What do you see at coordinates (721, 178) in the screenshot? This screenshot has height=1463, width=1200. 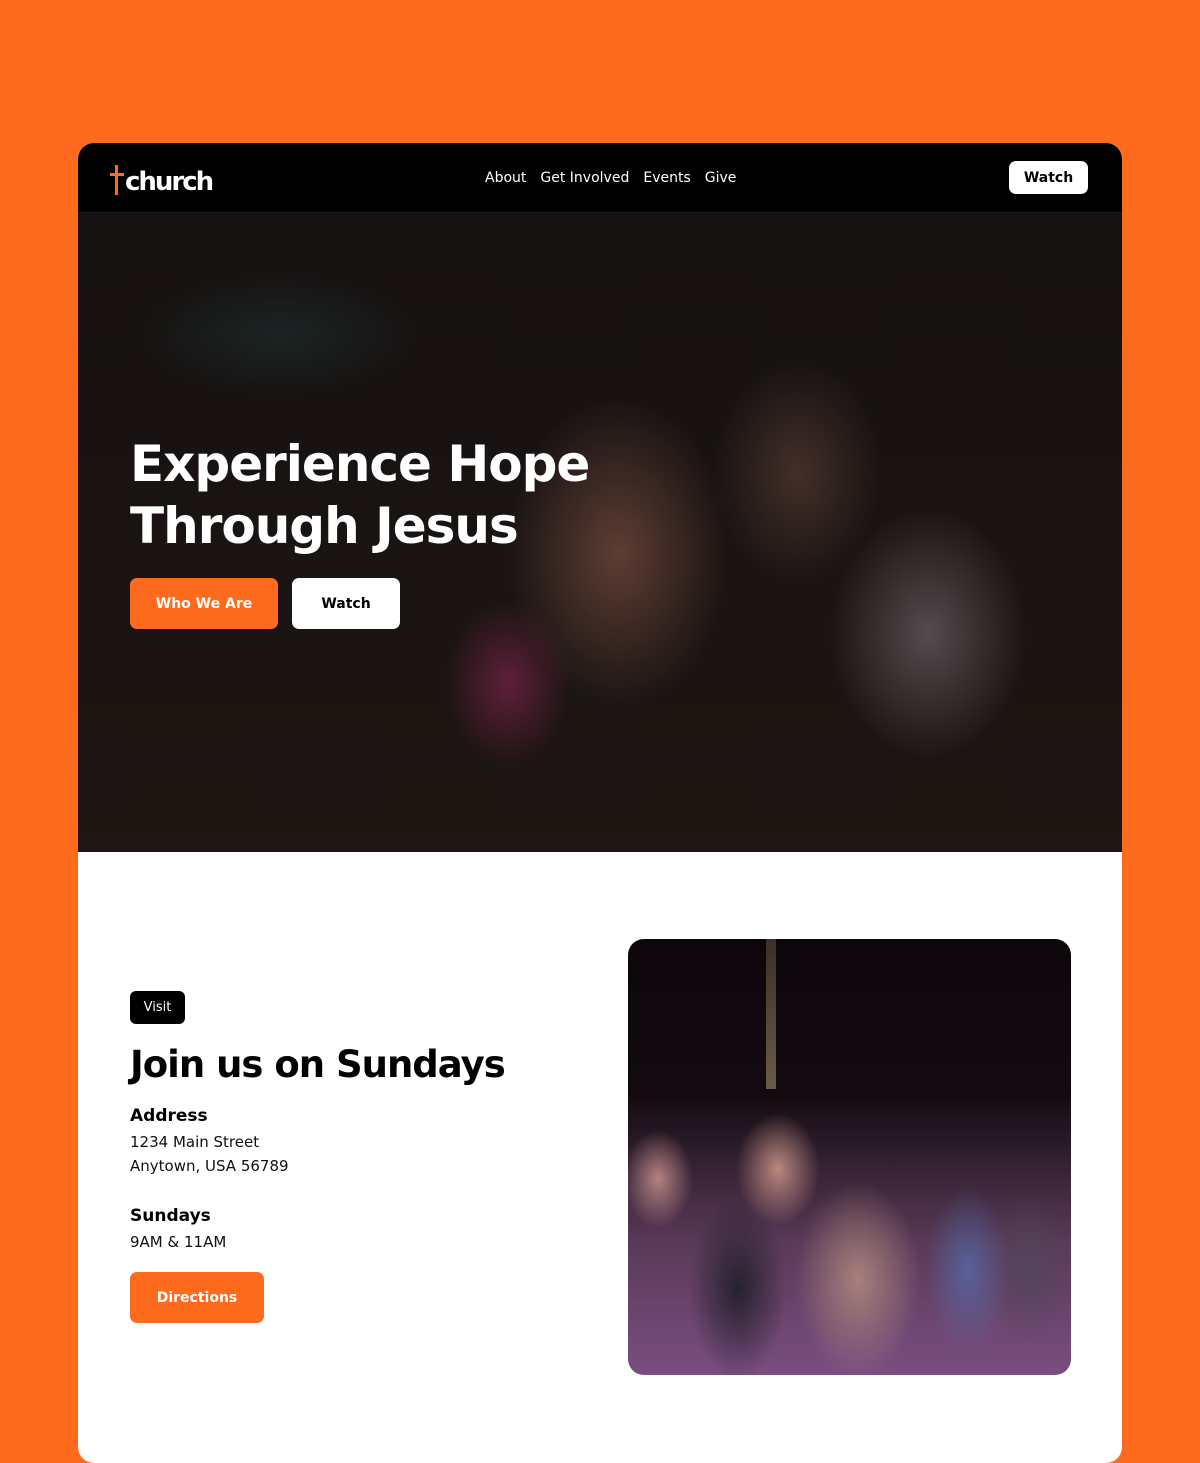 I see `nav-link-give: Give` at bounding box center [721, 178].